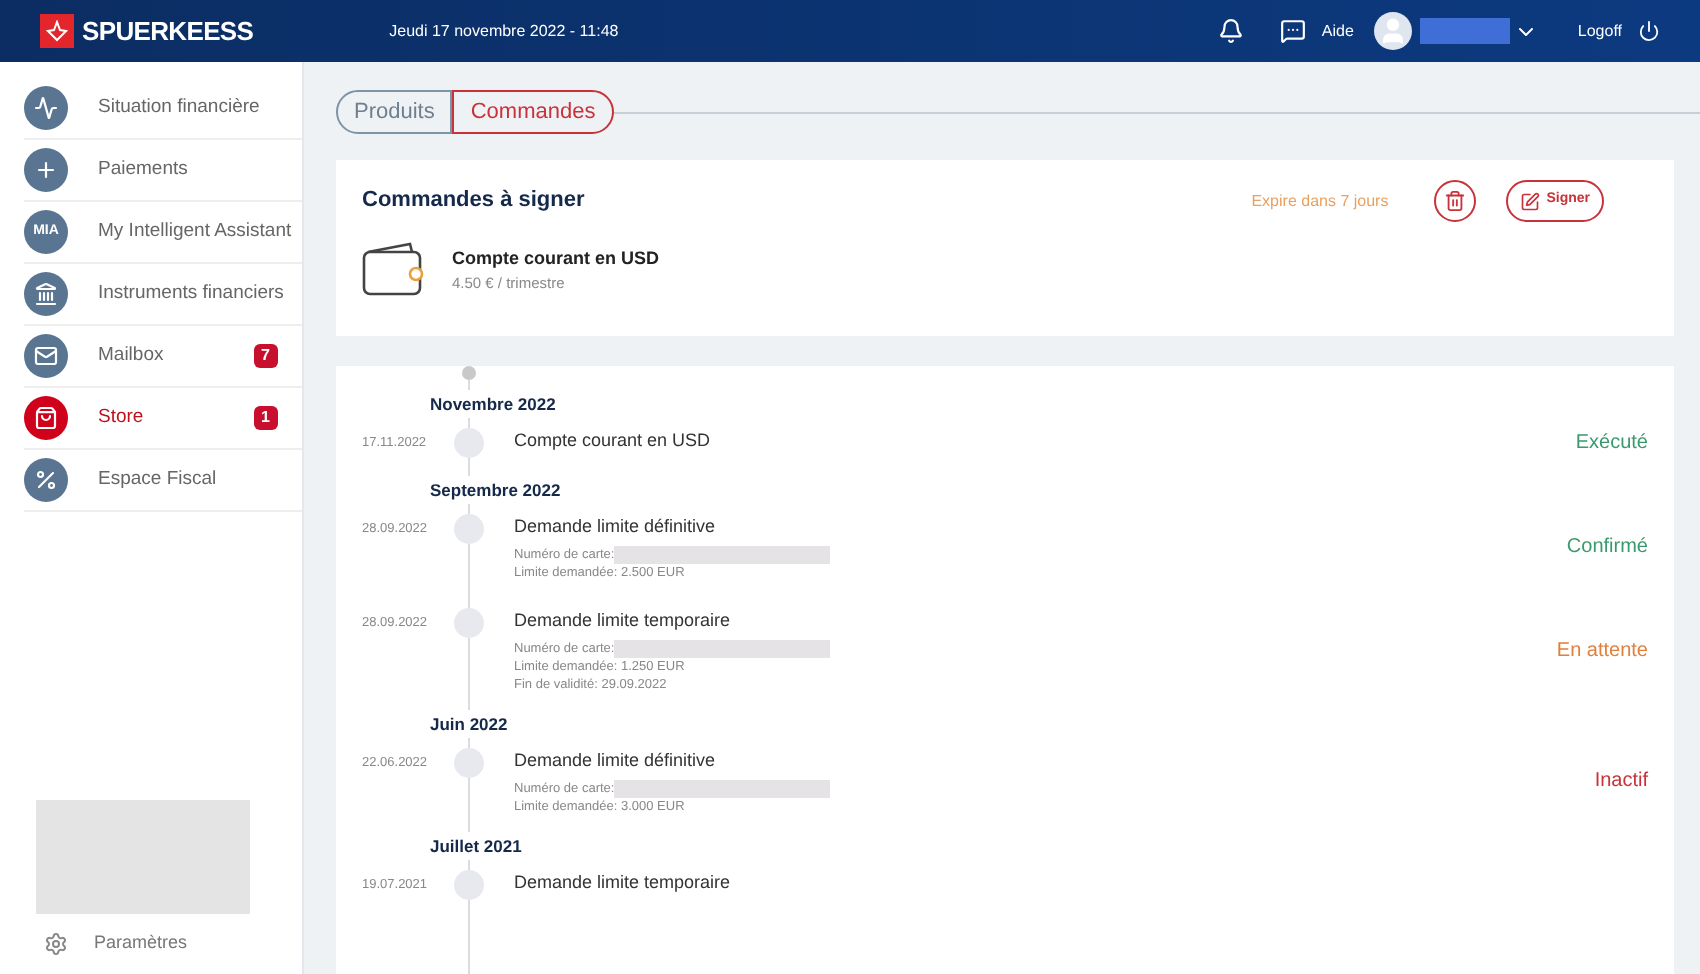 This screenshot has height=974, width=1700. What do you see at coordinates (57, 31) in the screenshot?
I see `logo-icon` at bounding box center [57, 31].